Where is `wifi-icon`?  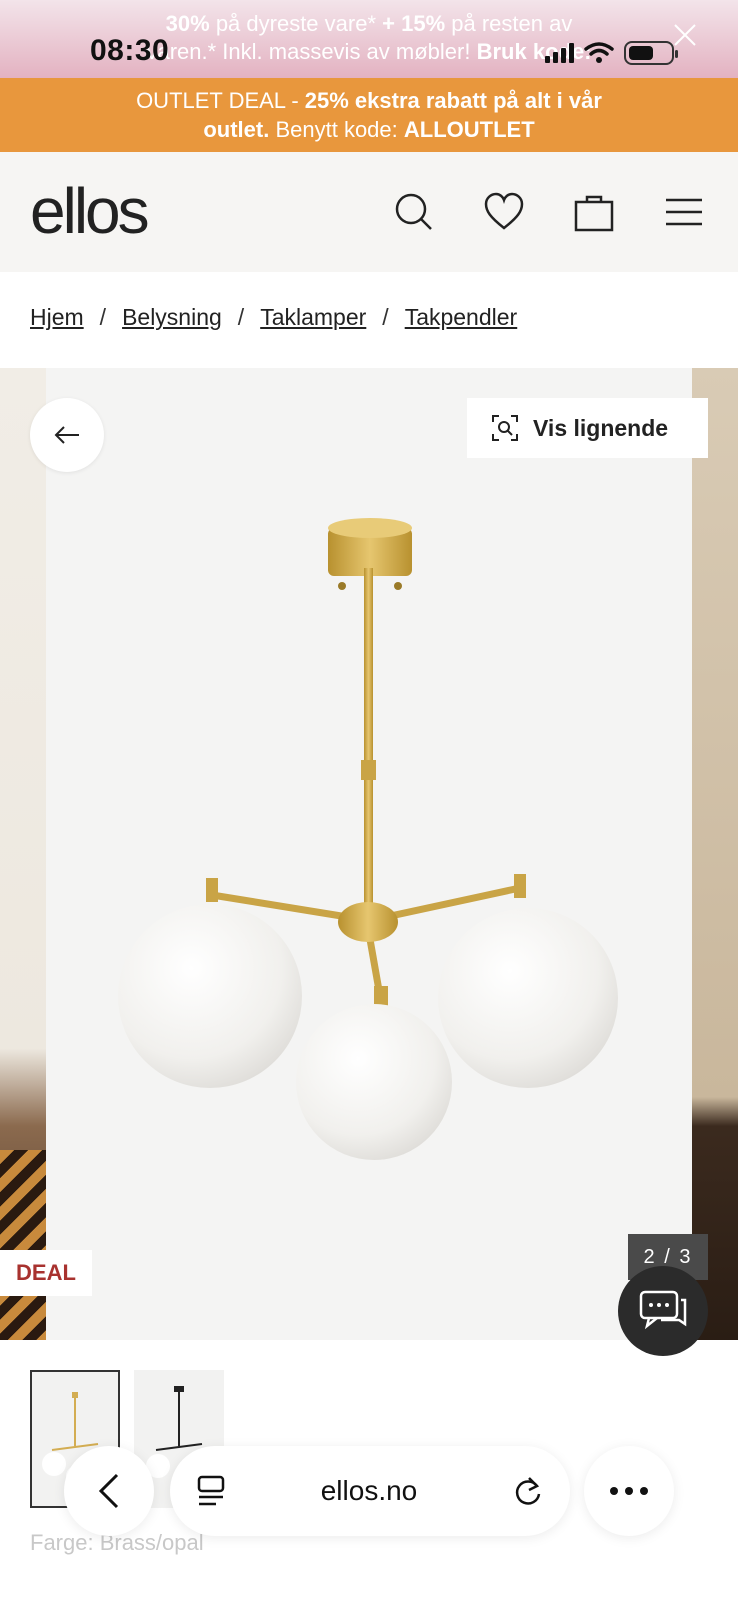
wifi-icon is located at coordinates (599, 52).